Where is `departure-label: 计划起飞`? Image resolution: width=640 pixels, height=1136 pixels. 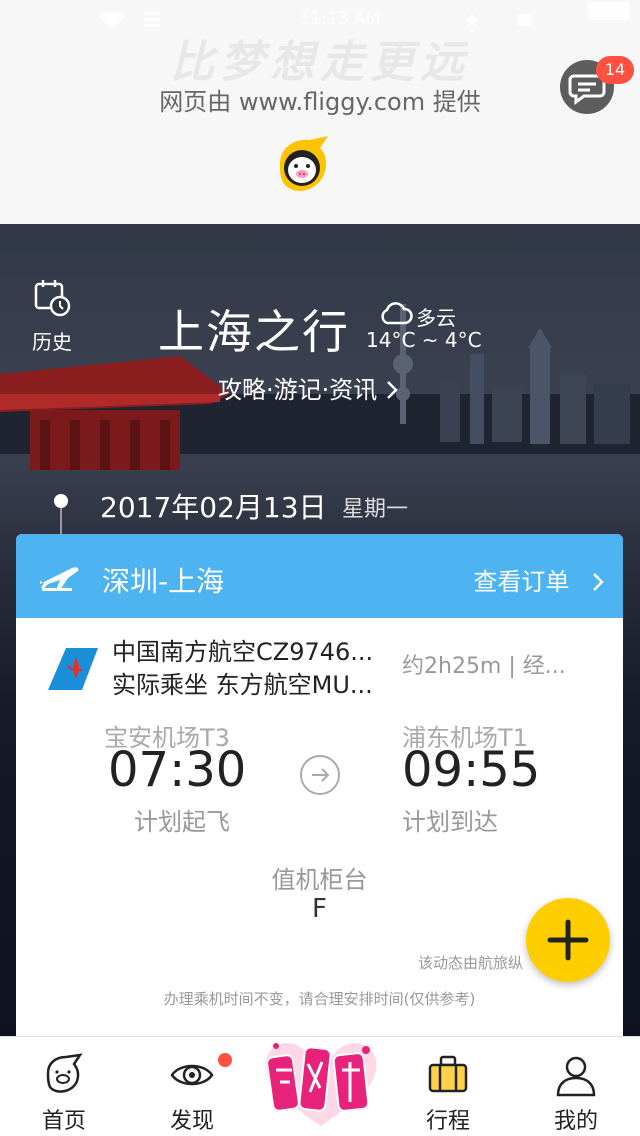 departure-label: 计划起飞 is located at coordinates (182, 822).